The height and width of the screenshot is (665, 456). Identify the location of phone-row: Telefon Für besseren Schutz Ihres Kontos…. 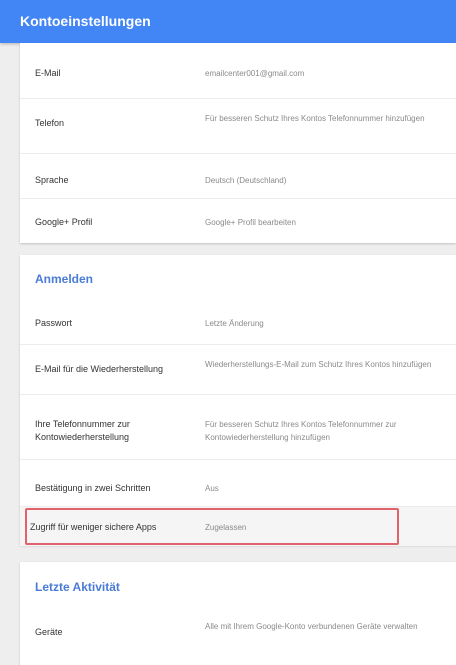
(238, 126).